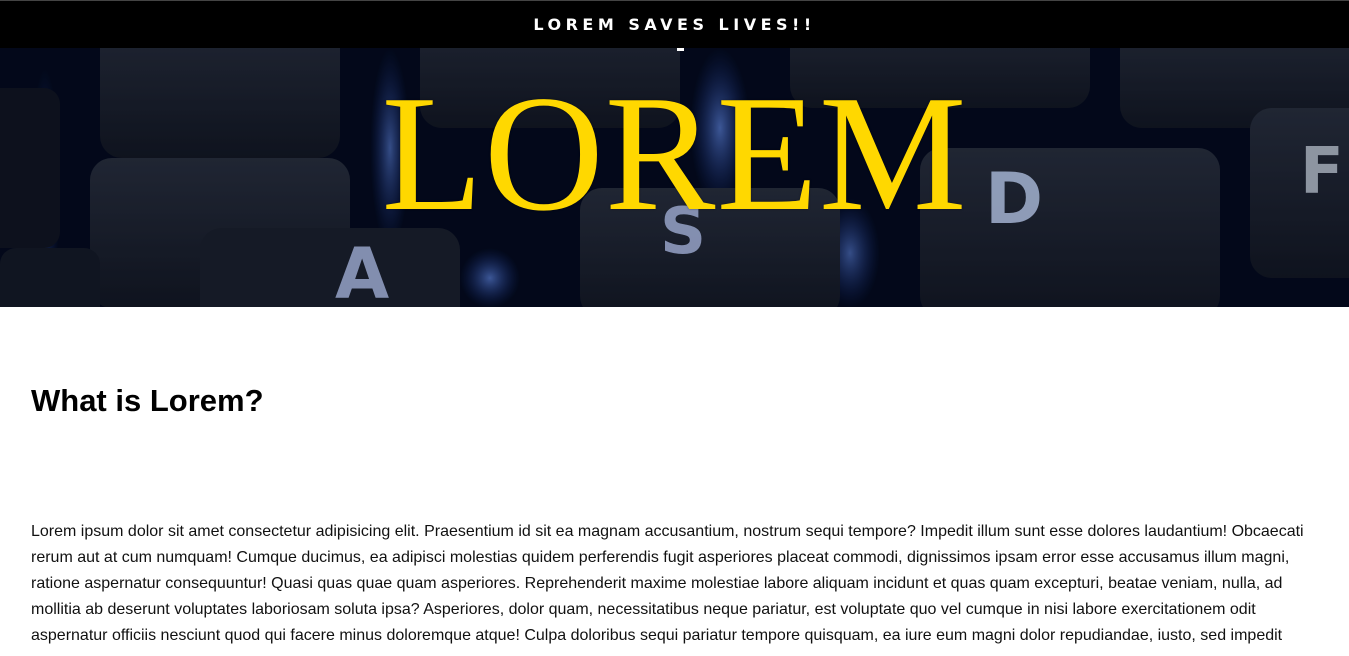 The width and height of the screenshot is (1349, 656). What do you see at coordinates (147, 400) in the screenshot?
I see `section-heading: What is Lorem?` at bounding box center [147, 400].